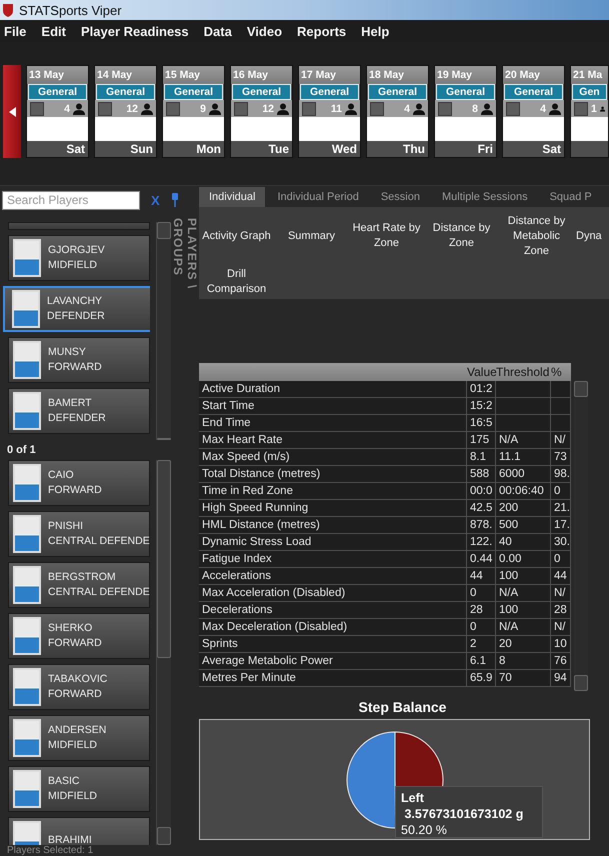 The height and width of the screenshot is (856, 609). What do you see at coordinates (375, 31) in the screenshot?
I see `menu-item: Help` at bounding box center [375, 31].